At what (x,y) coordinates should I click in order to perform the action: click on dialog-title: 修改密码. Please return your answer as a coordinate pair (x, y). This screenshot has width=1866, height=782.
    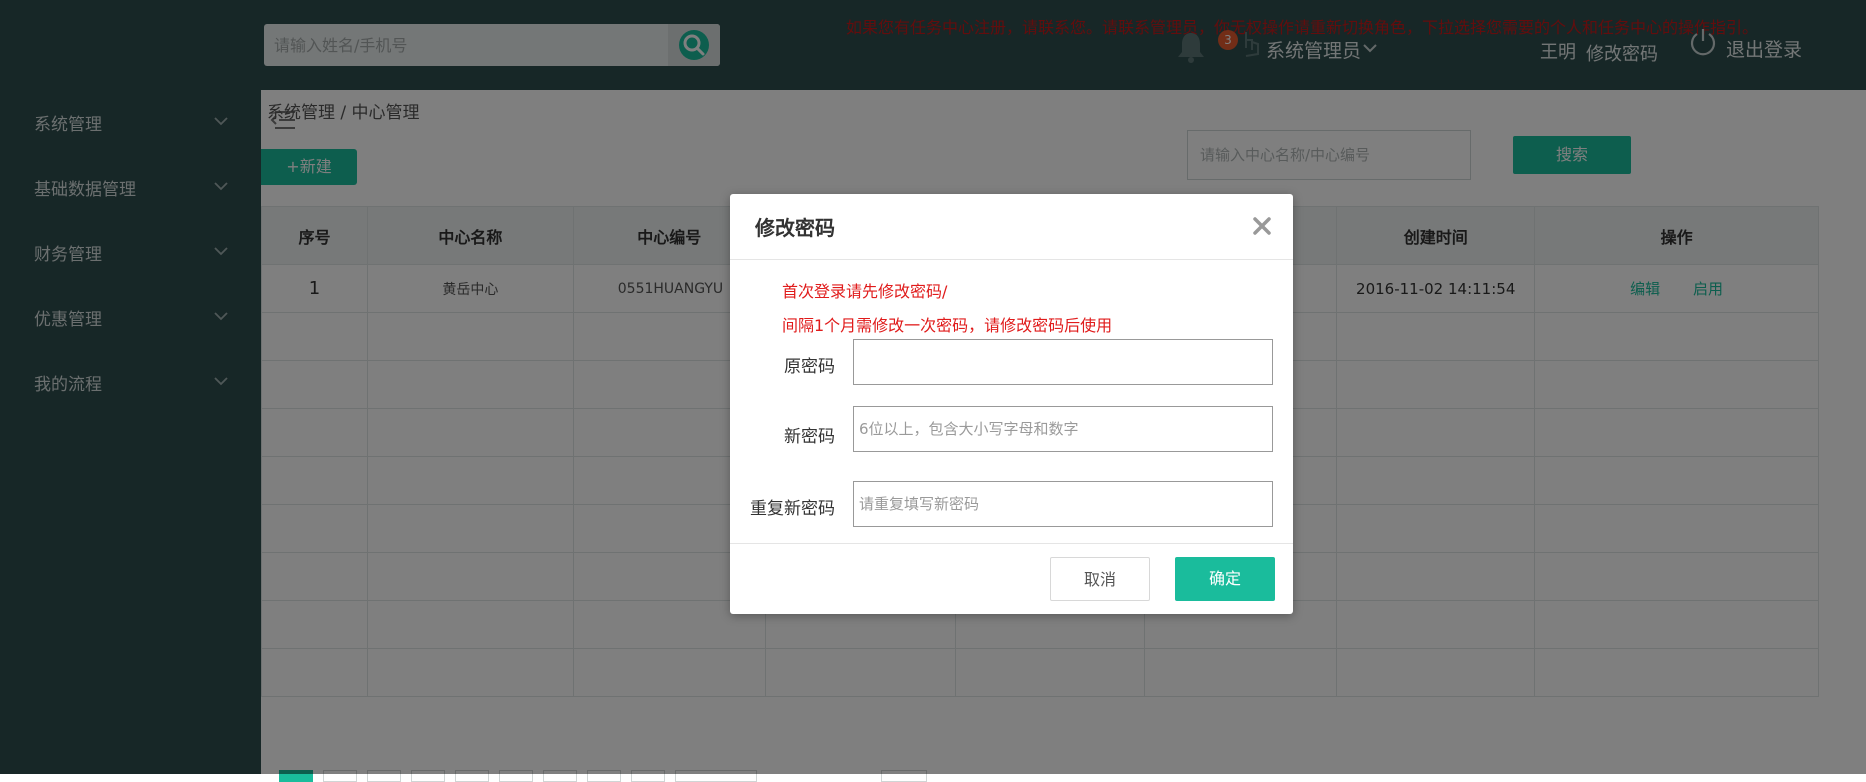
    Looking at the image, I should click on (795, 228).